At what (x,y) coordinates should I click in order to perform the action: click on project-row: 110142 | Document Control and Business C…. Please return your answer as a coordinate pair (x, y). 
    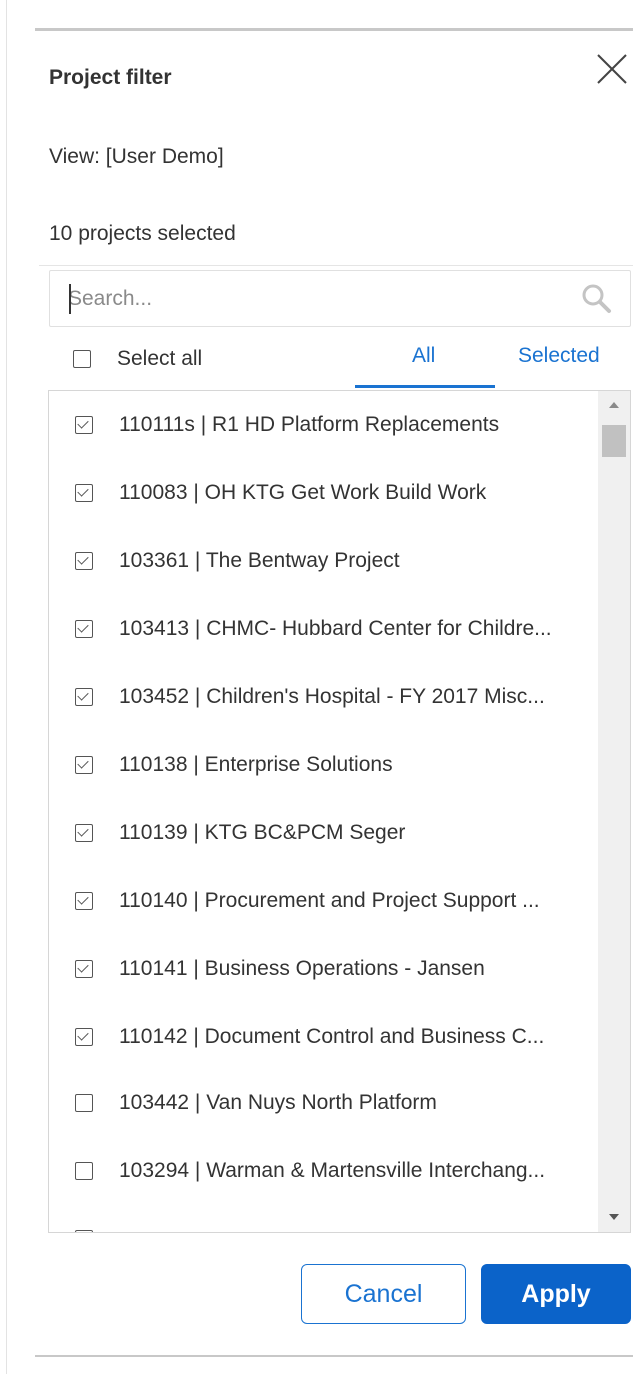
    Looking at the image, I should click on (323, 1037).